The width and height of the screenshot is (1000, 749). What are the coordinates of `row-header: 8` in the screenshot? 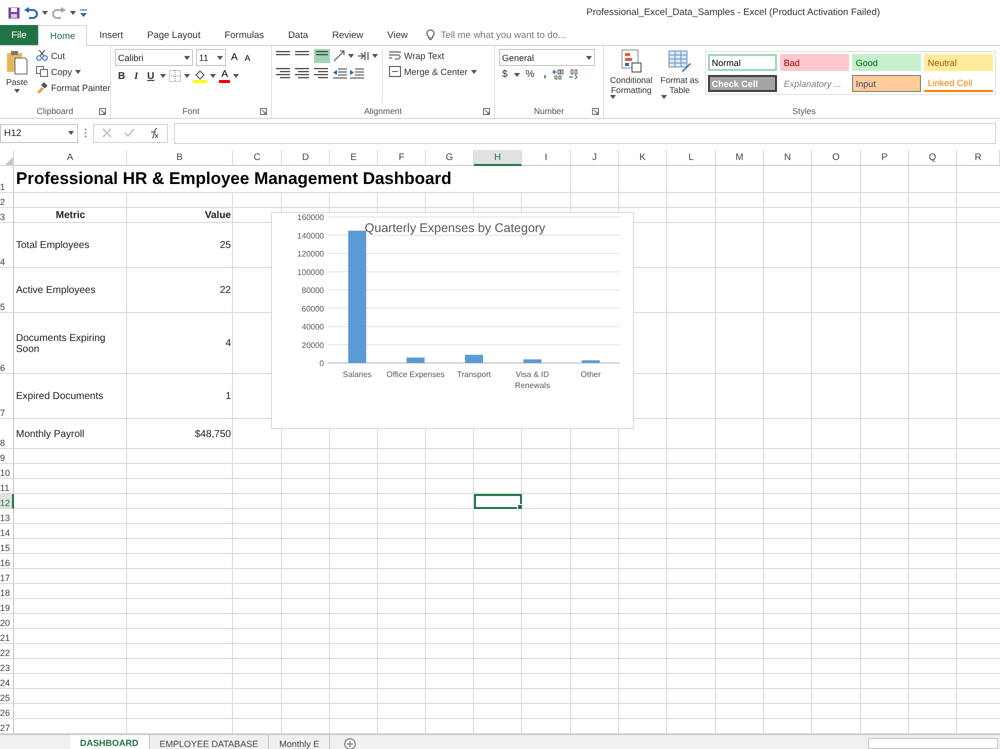 It's located at (7, 434).